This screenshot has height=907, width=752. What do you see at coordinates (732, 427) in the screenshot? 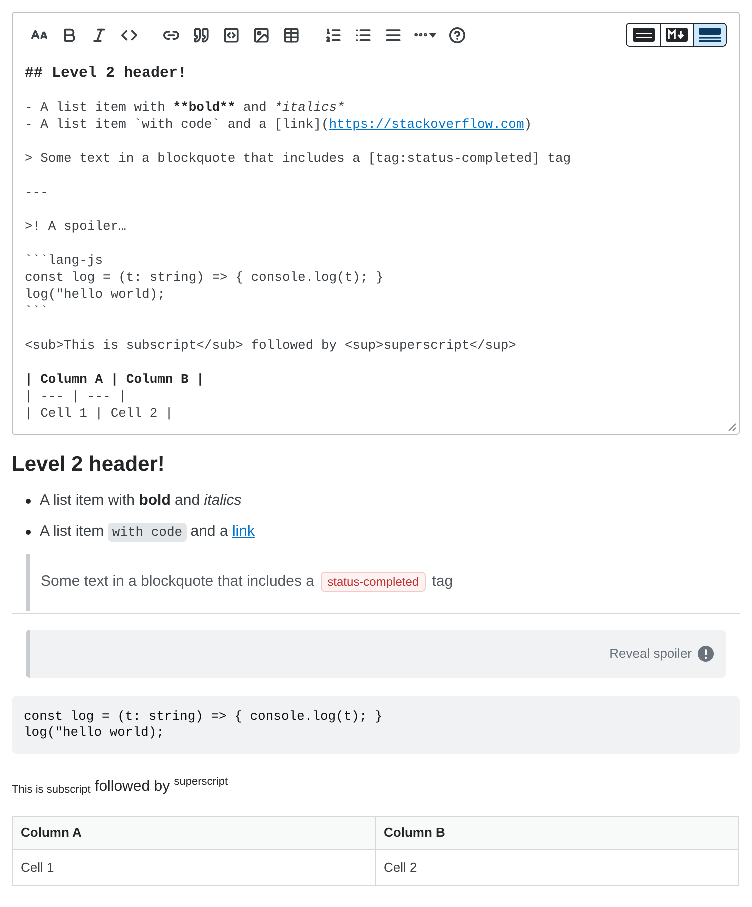
I see `resize-grip-icon` at bounding box center [732, 427].